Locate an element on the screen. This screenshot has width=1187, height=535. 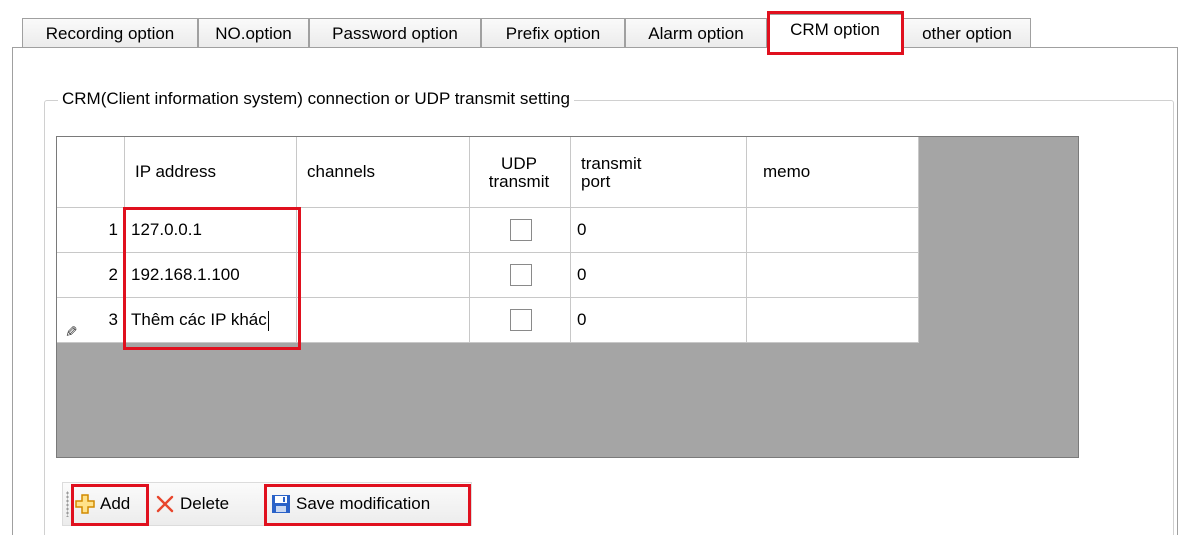
cell-ip-address-editing: Thêm các IP khác is located at coordinates (211, 320).